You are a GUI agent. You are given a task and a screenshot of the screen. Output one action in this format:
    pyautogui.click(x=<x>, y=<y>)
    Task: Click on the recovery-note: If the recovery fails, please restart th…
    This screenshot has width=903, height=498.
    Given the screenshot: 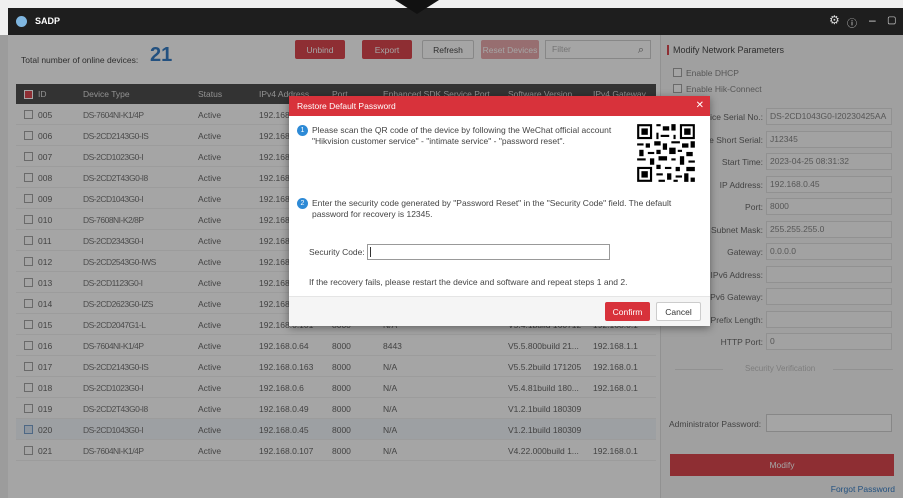 What is the action you would take?
    pyautogui.click(x=468, y=282)
    